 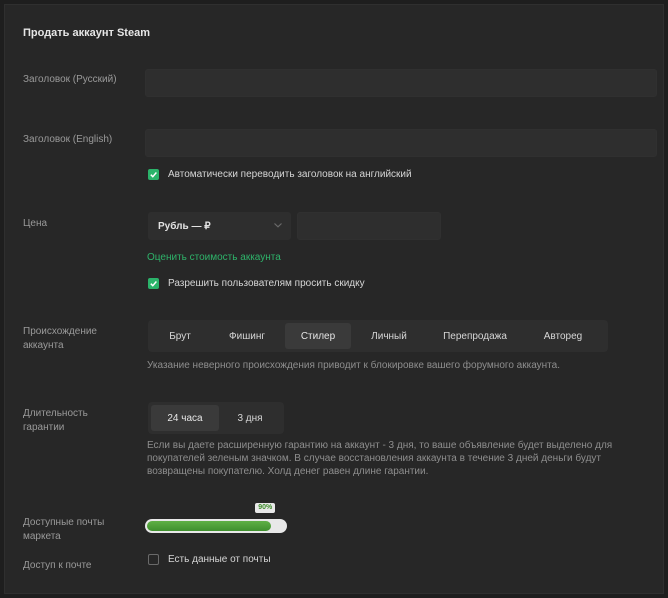 What do you see at coordinates (86, 33) in the screenshot?
I see `page-title: Продать аккаунт Steam` at bounding box center [86, 33].